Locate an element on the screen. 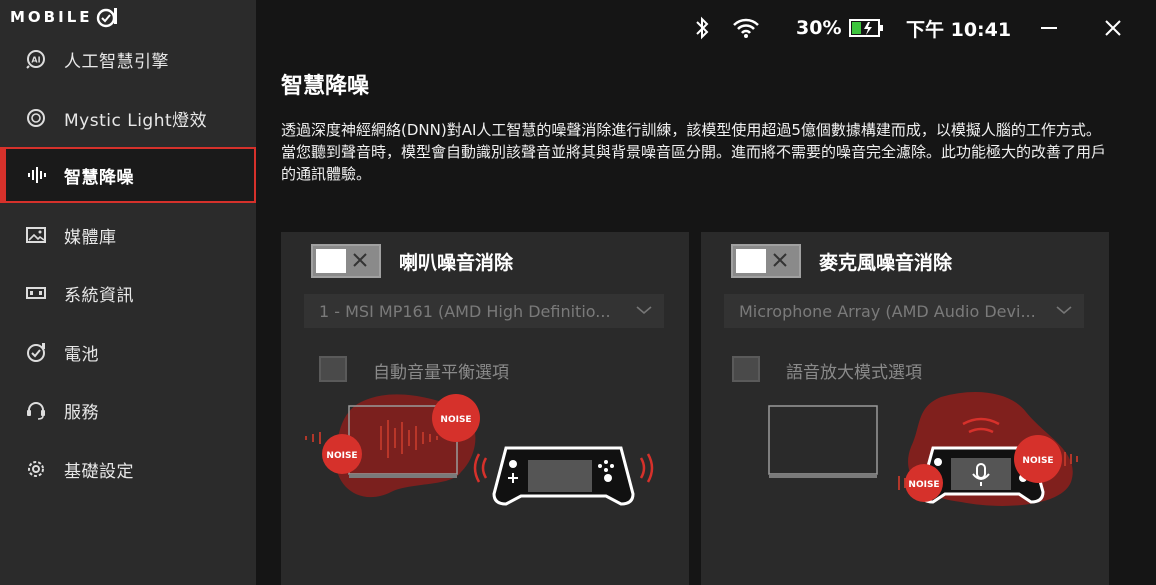 The height and width of the screenshot is (585, 1156). battery-check-icon is located at coordinates (36, 352).